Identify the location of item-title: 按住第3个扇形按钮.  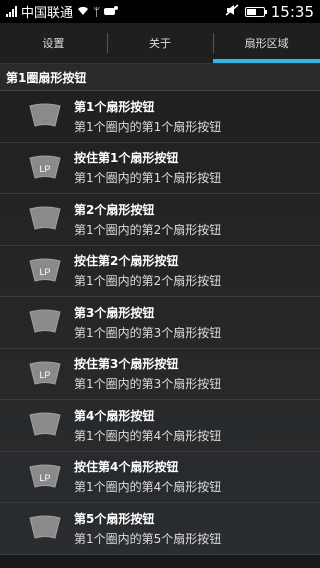
(126, 364).